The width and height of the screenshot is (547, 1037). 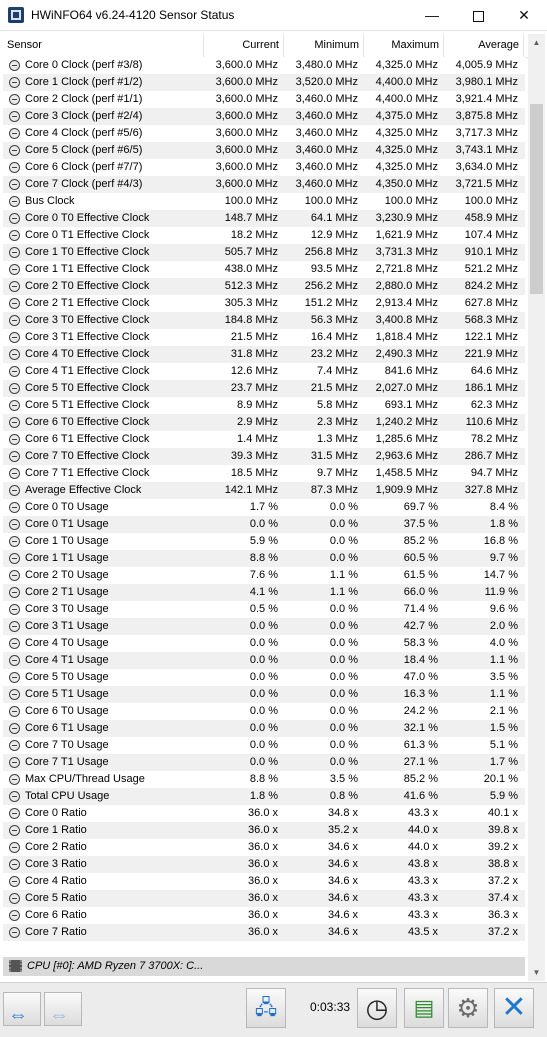 I want to click on sensor-average: 107.4 MHz, so click(x=491, y=235).